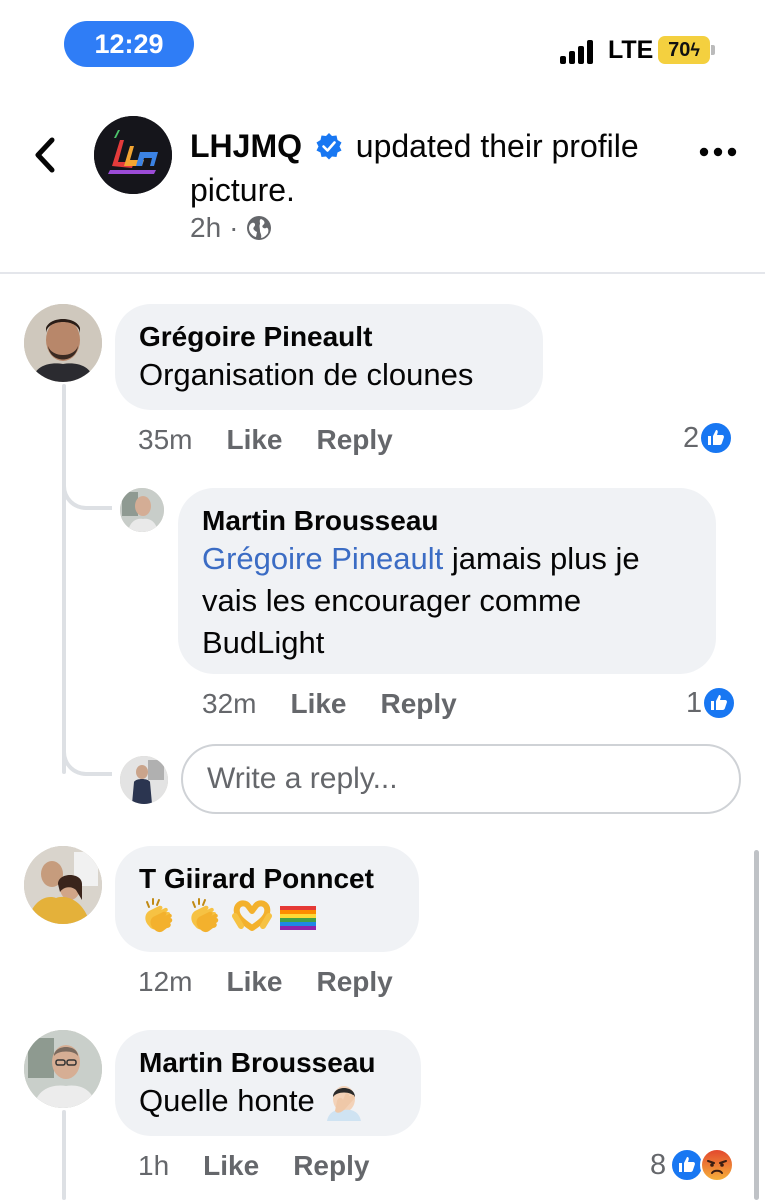 The height and width of the screenshot is (1200, 765). I want to click on people-photo-icon, so click(63, 885).